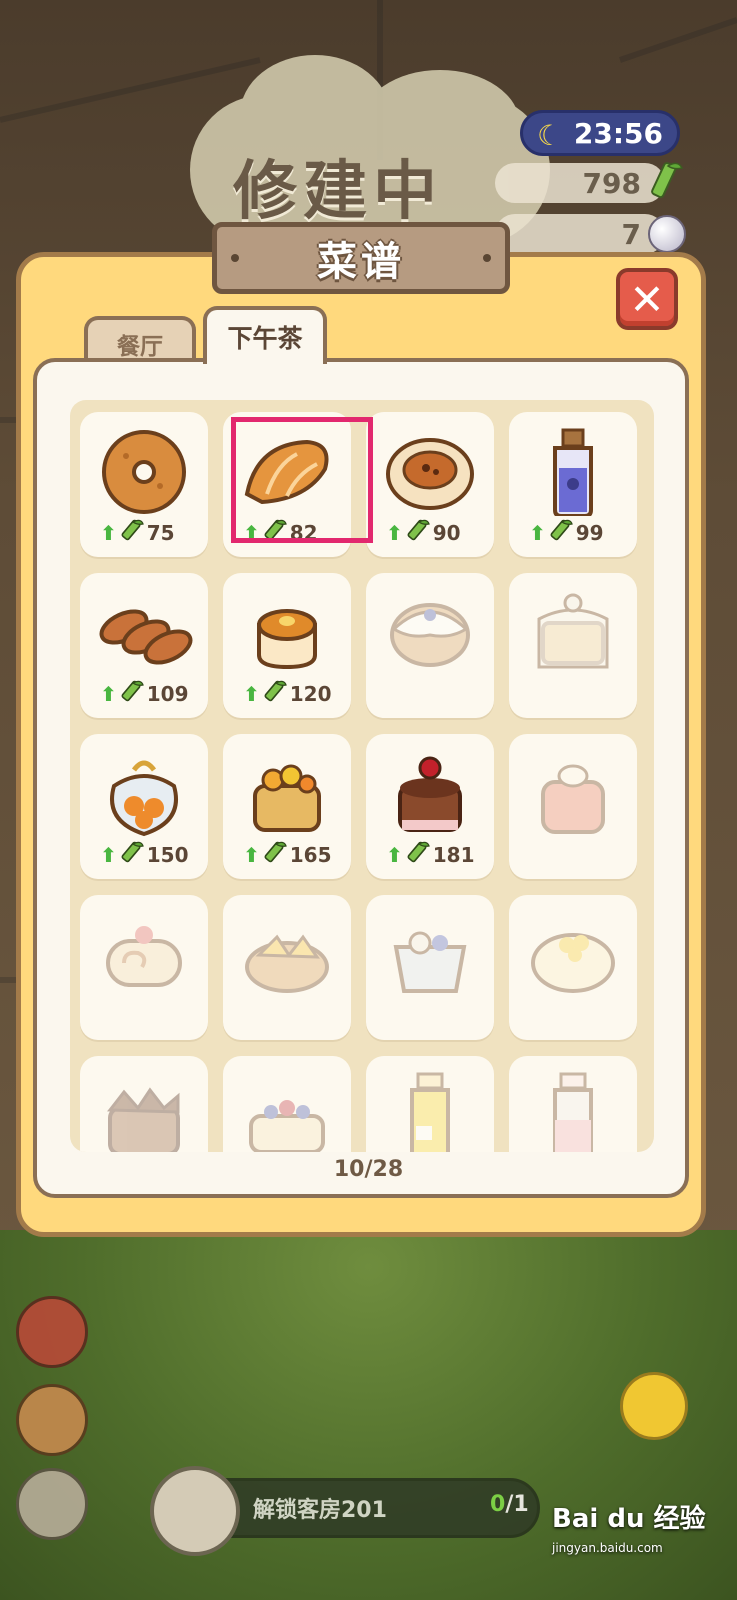  I want to click on donut-icon, so click(144, 472).